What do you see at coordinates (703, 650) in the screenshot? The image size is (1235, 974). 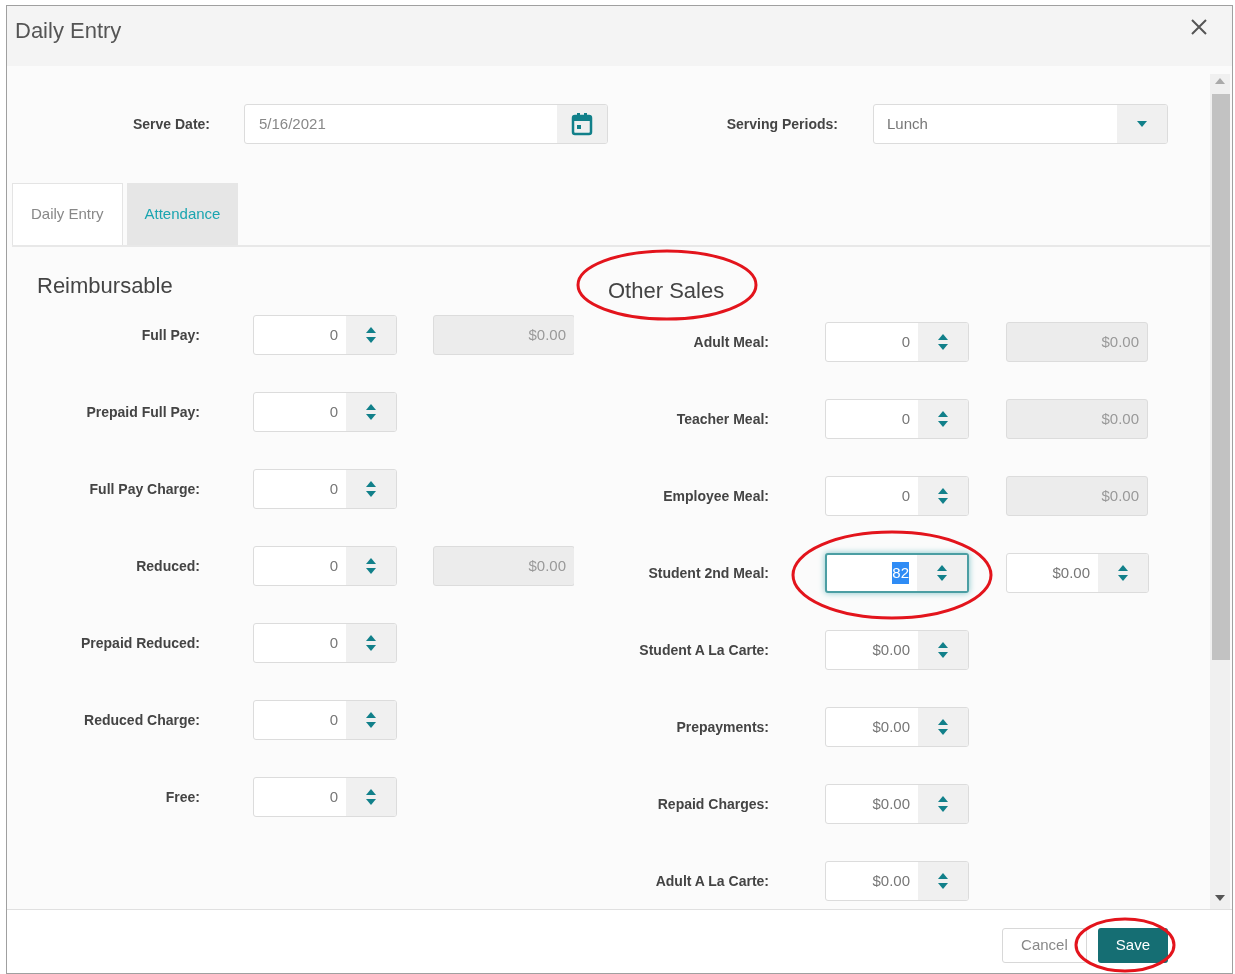 I see `field-label: Student A La Carte:` at bounding box center [703, 650].